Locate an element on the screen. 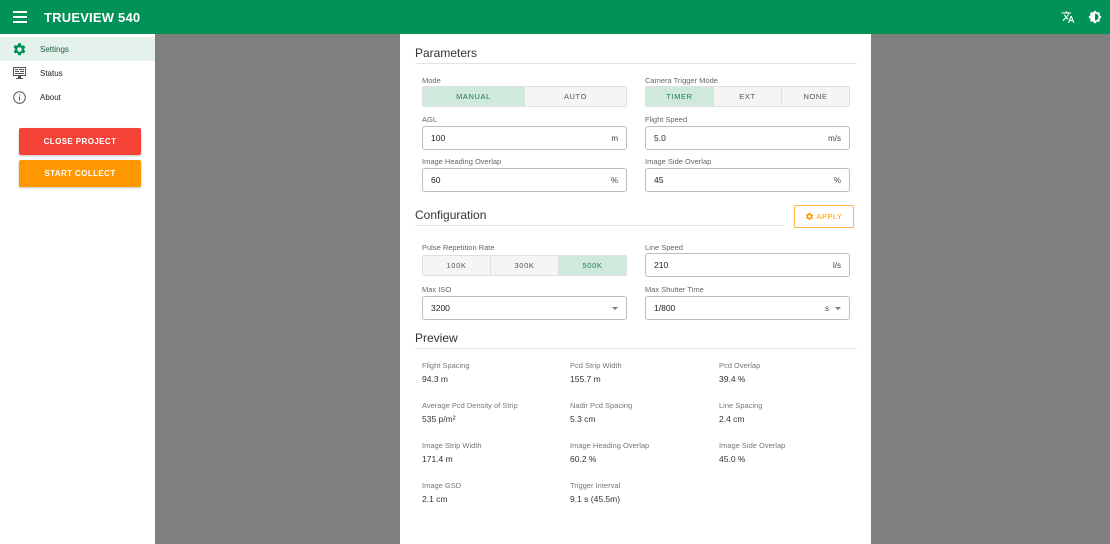 This screenshot has height=544, width=1110. hamburger-menu-icon is located at coordinates (20, 17).